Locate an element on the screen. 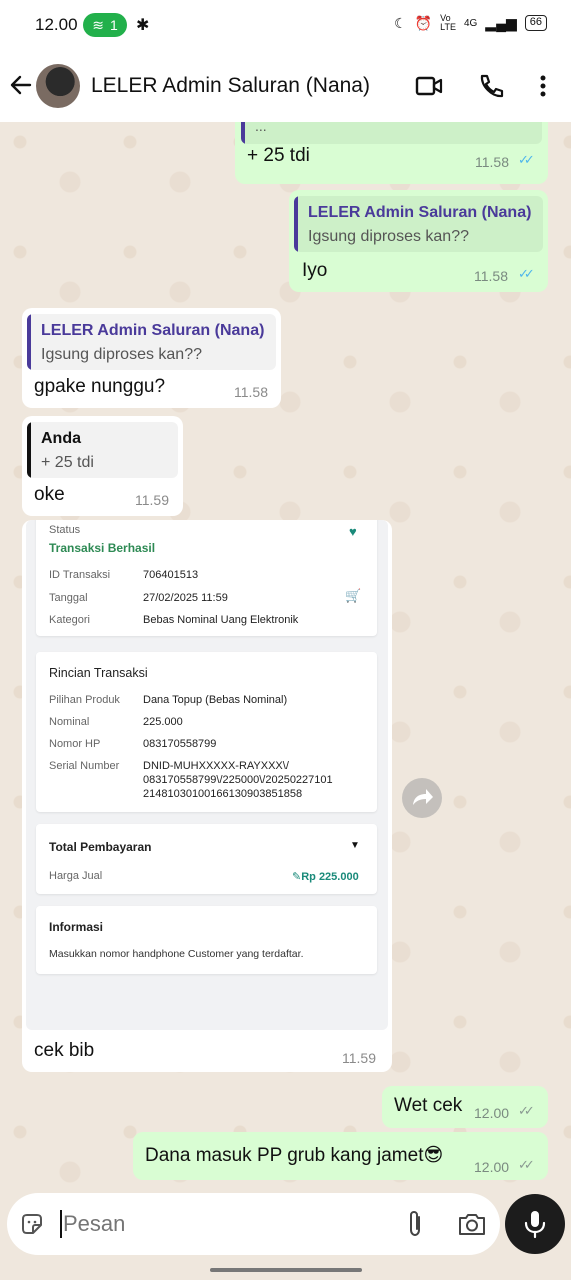  mic-icon is located at coordinates (535, 1225).